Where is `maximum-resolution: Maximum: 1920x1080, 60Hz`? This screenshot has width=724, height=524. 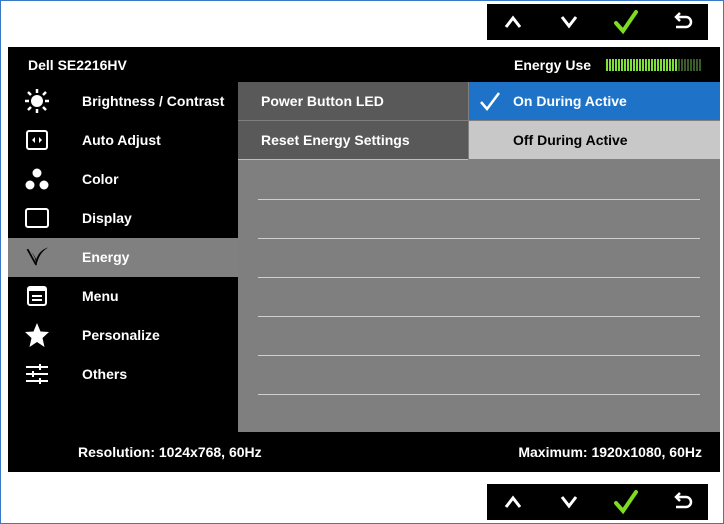 maximum-resolution: Maximum: 1920x1080, 60Hz is located at coordinates (610, 452).